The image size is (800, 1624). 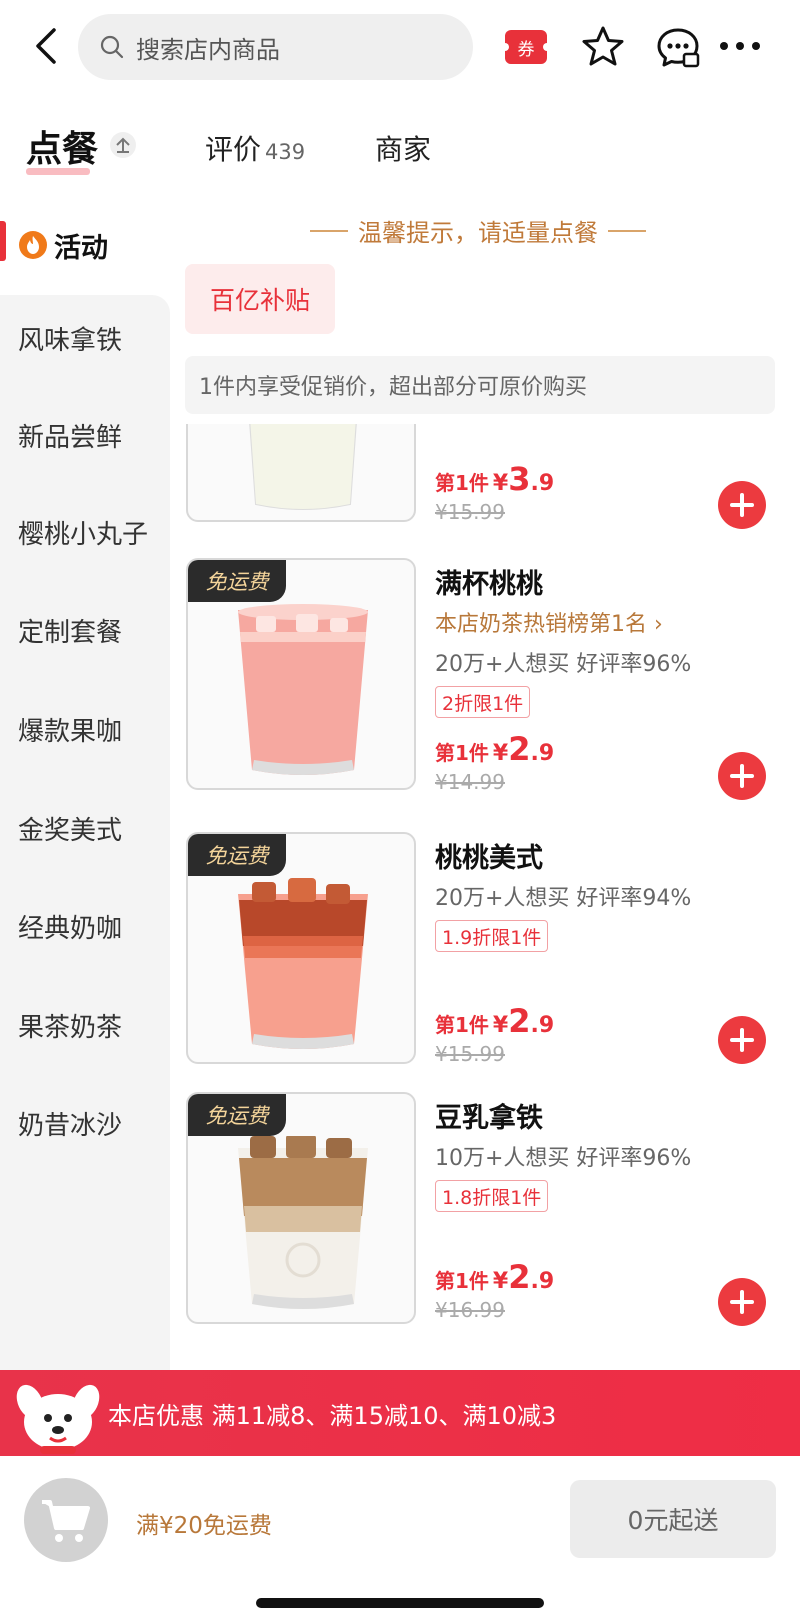 I want to click on tab-merchant: 商家, so click(x=403, y=148).